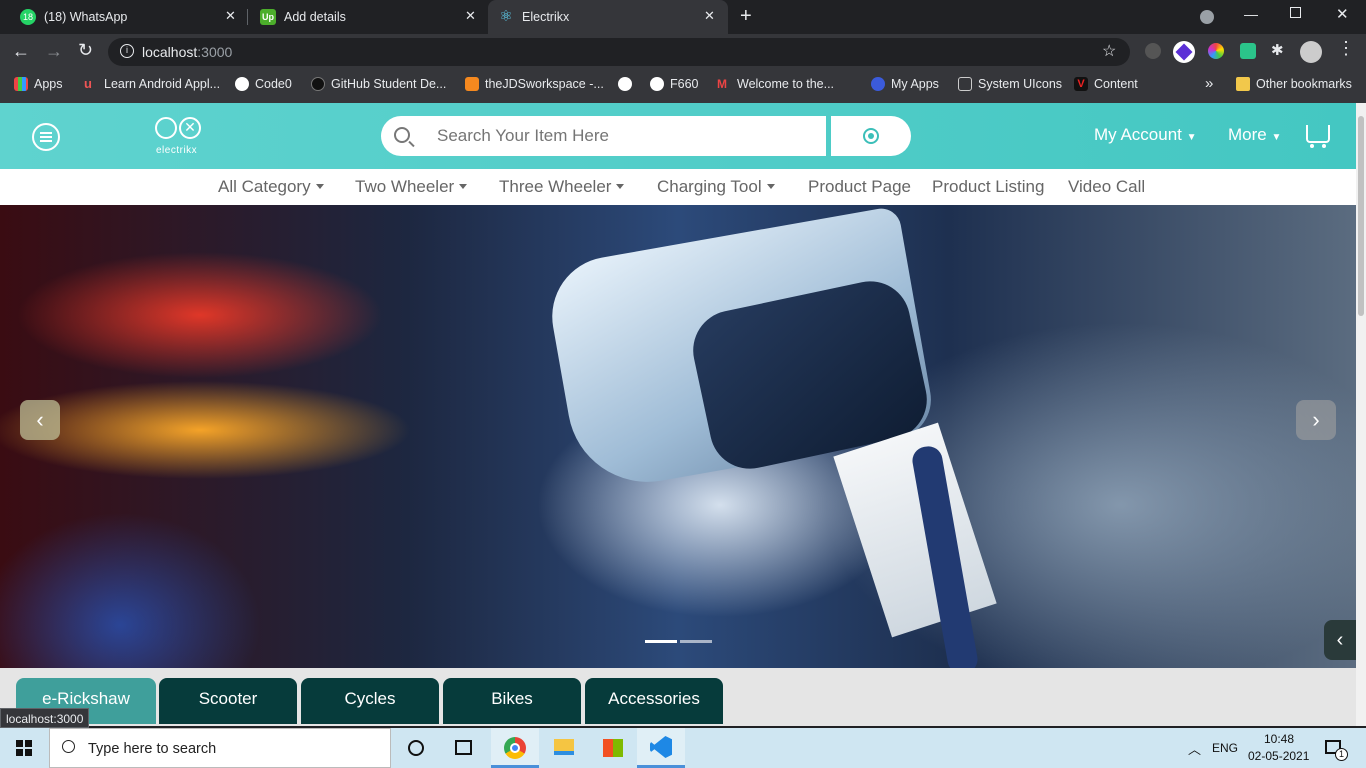  I want to click on cortana-icon, so click(416, 748).